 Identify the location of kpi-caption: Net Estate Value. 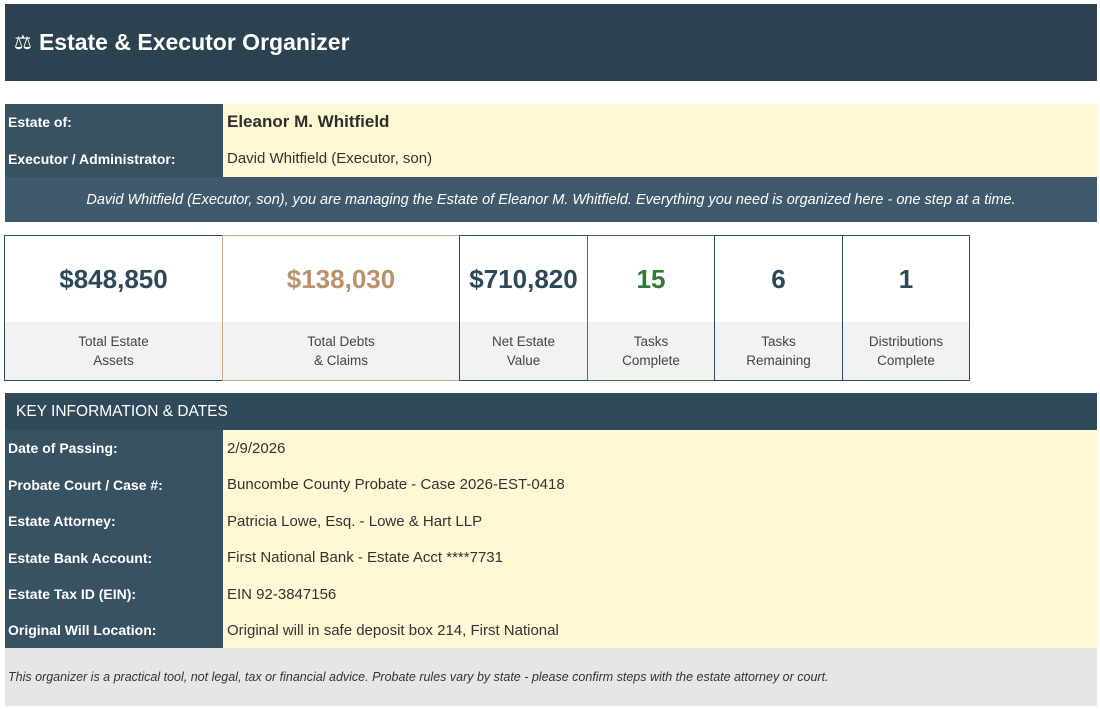
(523, 351).